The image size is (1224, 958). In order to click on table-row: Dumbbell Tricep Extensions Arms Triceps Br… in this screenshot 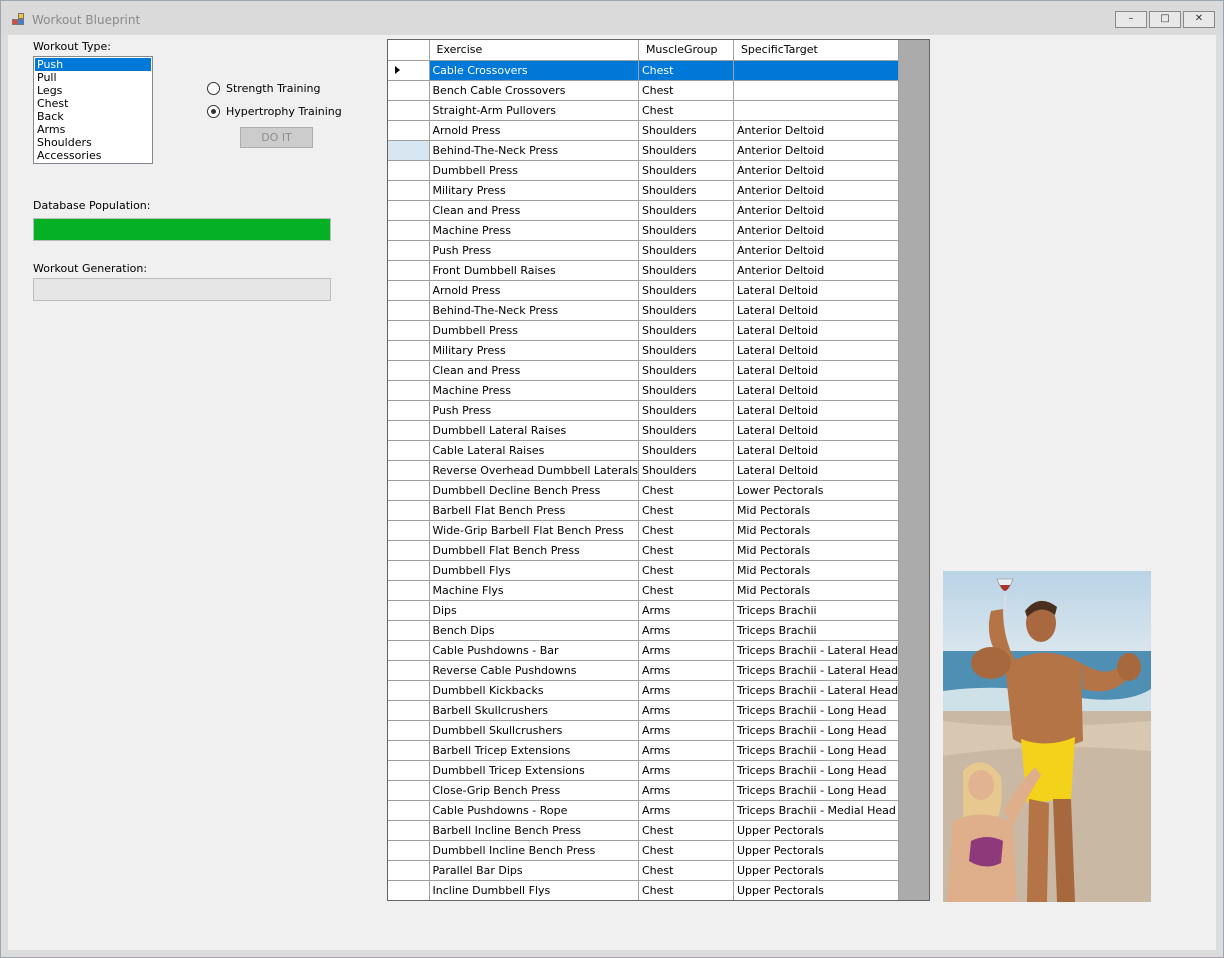, I will do `click(644, 770)`.